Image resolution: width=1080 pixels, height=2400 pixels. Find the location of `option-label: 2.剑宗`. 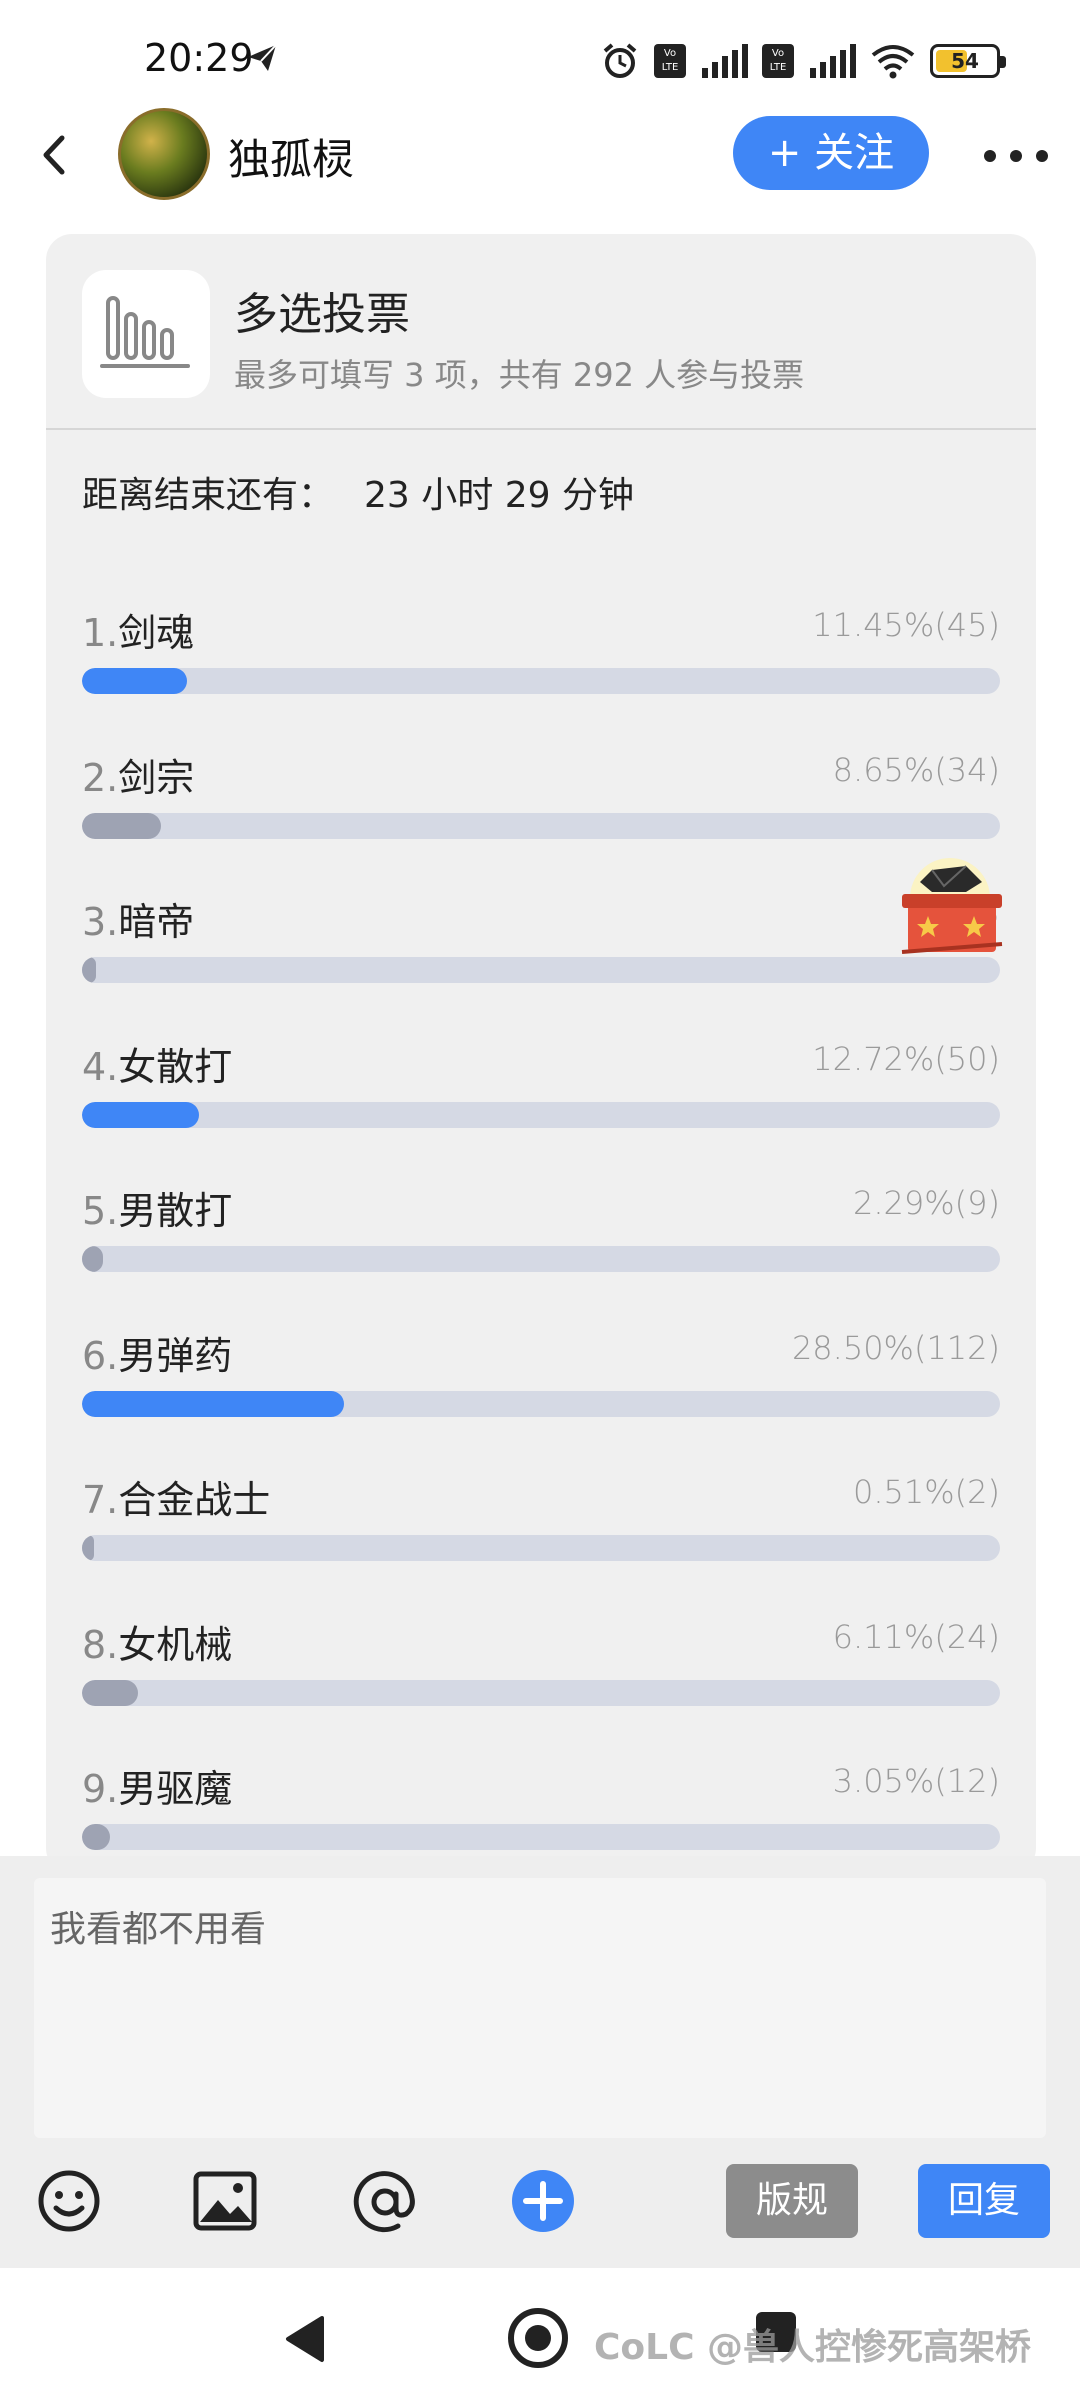

option-label: 2.剑宗 is located at coordinates (138, 774).